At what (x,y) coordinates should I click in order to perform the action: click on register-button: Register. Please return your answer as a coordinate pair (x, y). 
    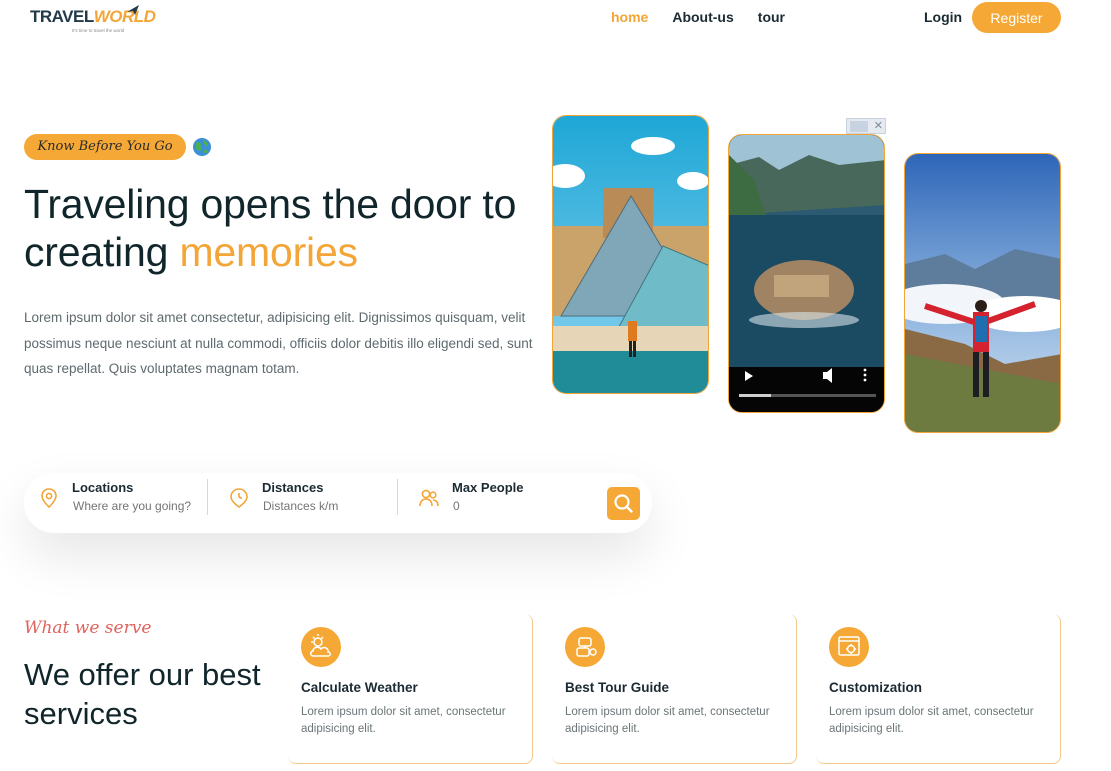
    Looking at the image, I should click on (1016, 17).